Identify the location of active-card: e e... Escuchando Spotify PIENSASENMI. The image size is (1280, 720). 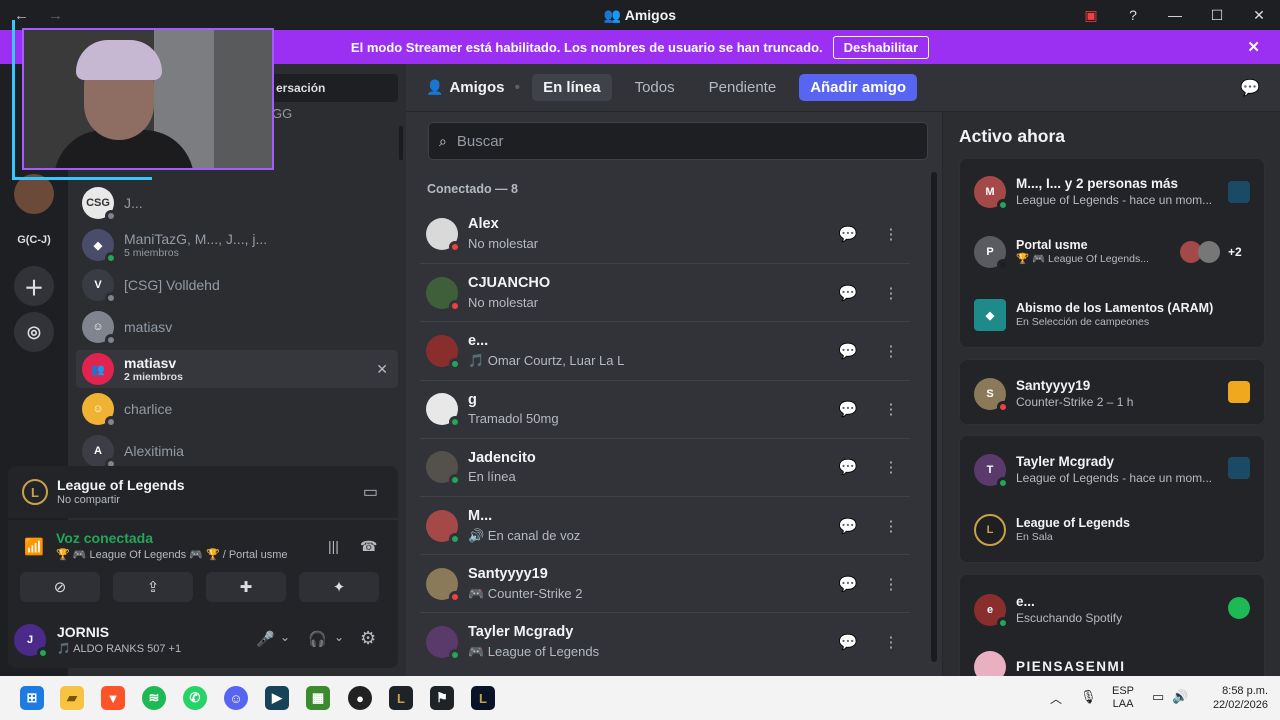
(1112, 629).